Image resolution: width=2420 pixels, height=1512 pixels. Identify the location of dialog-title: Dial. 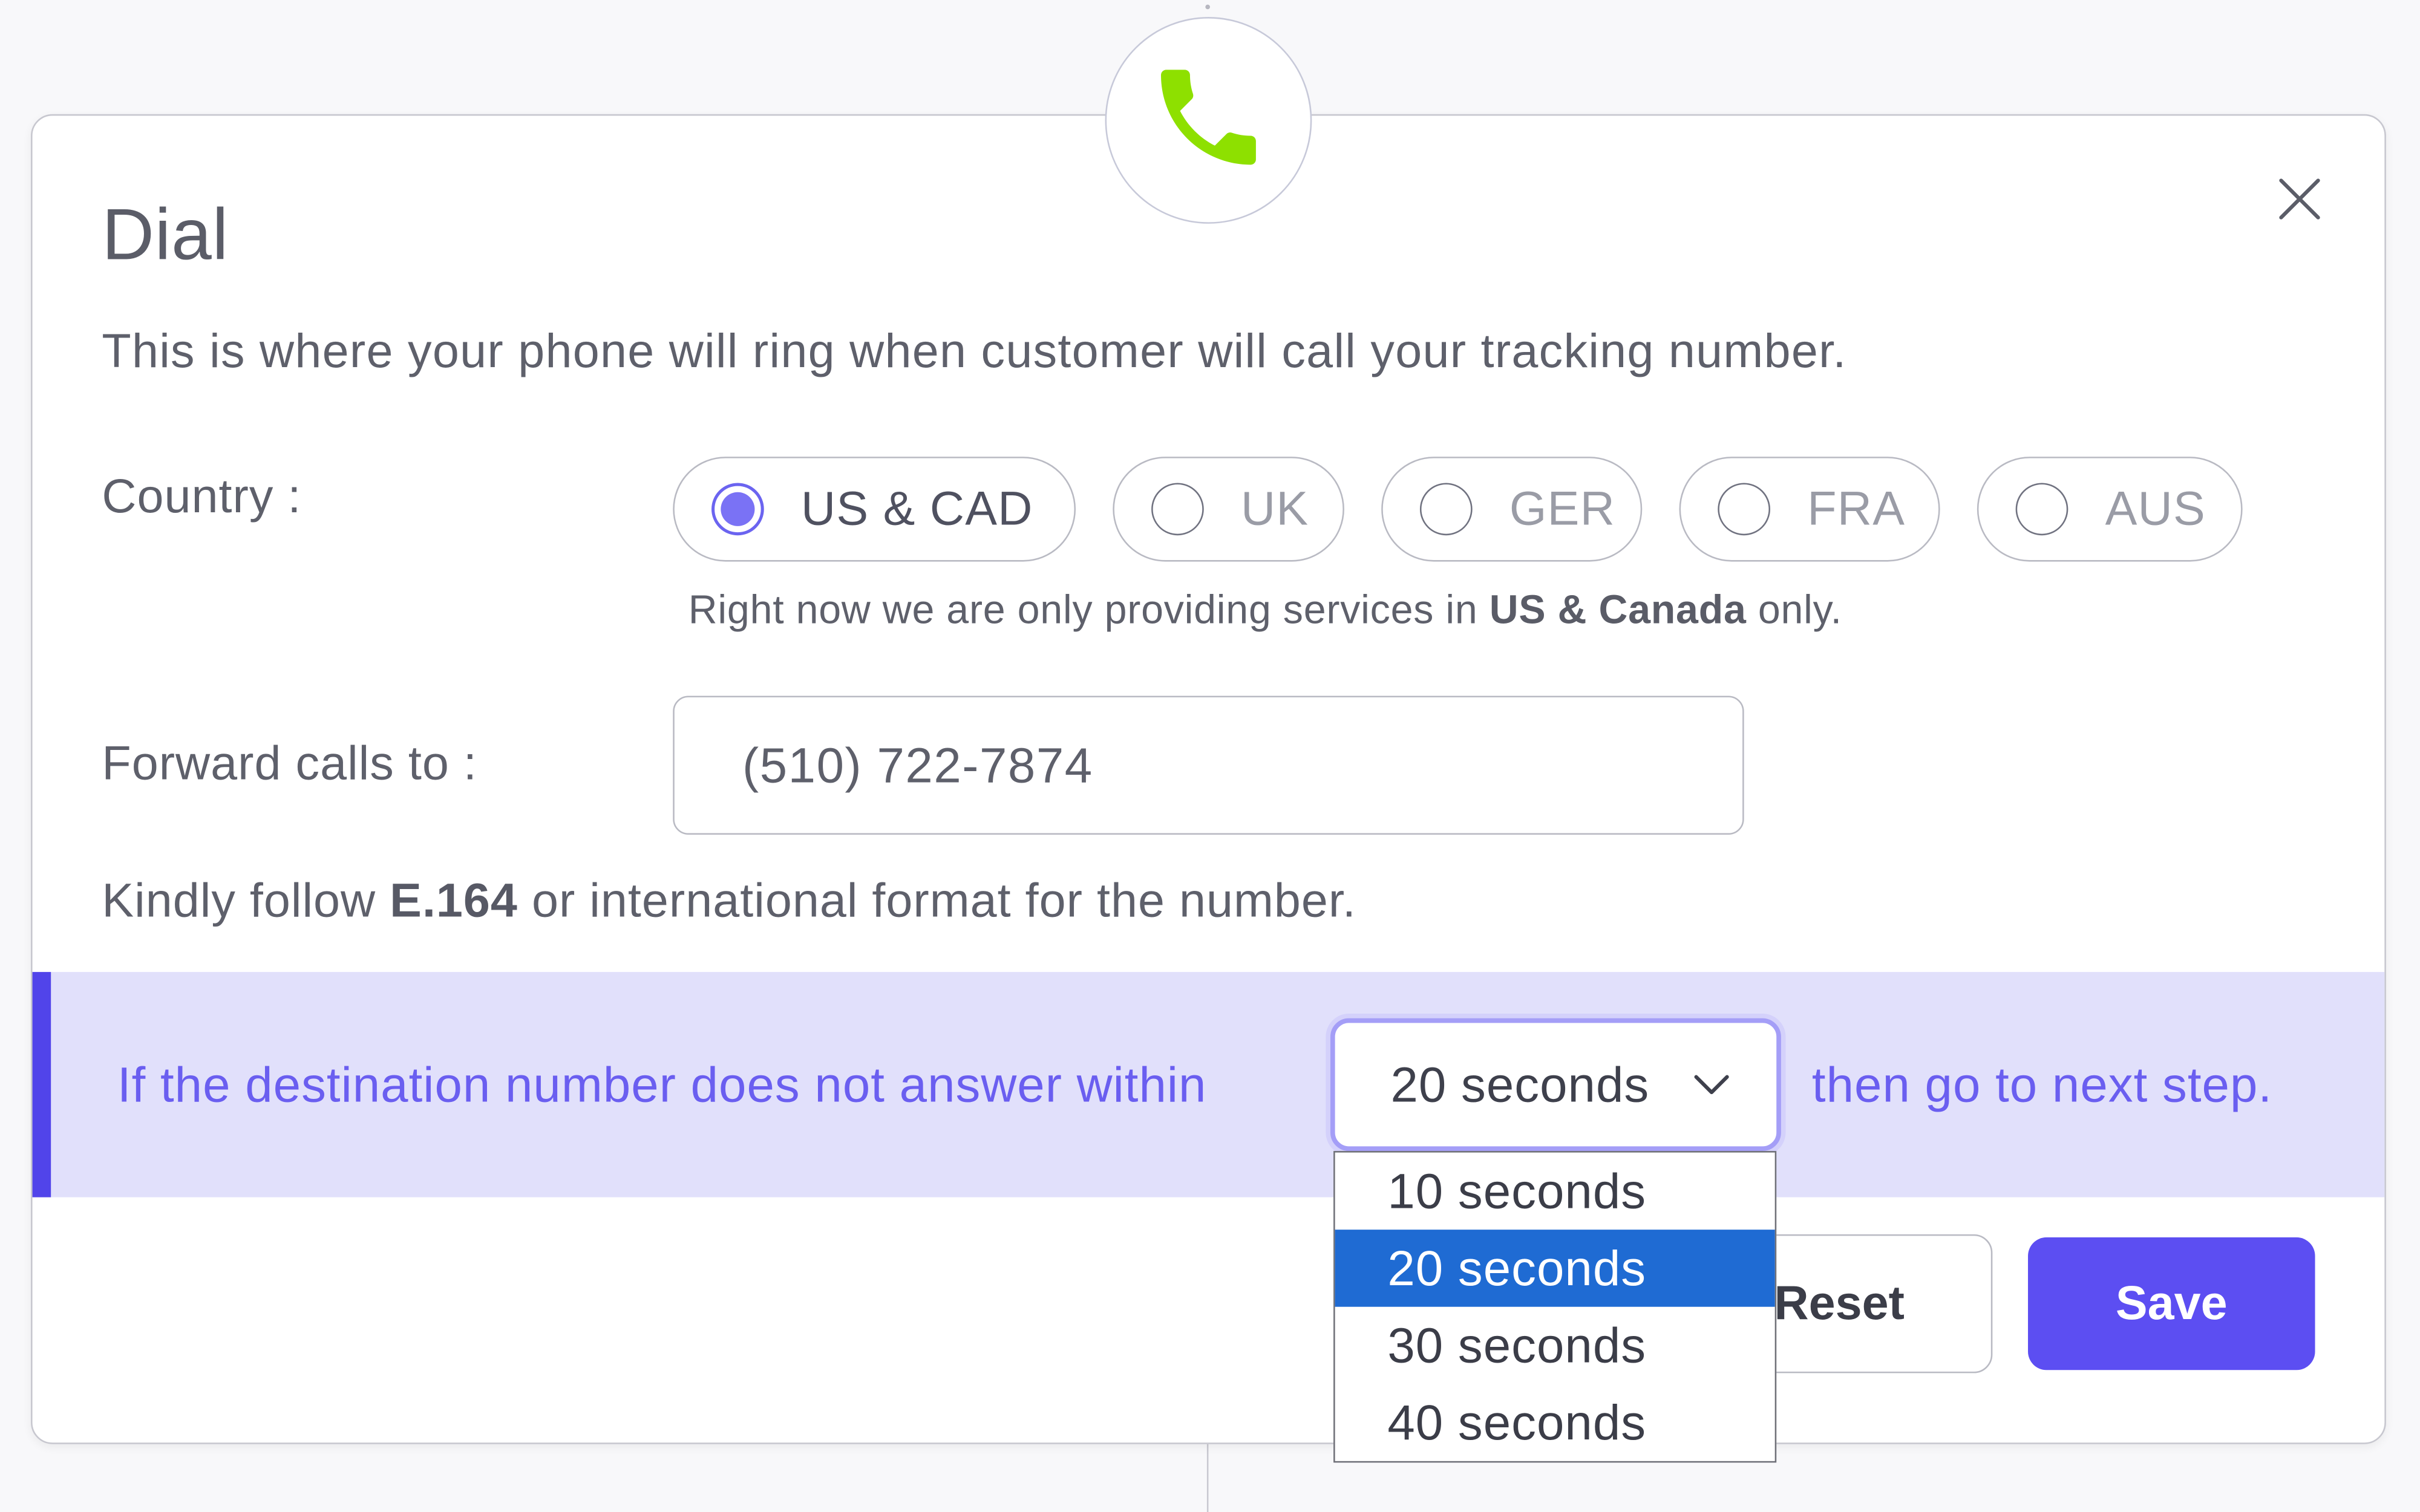
(165, 233).